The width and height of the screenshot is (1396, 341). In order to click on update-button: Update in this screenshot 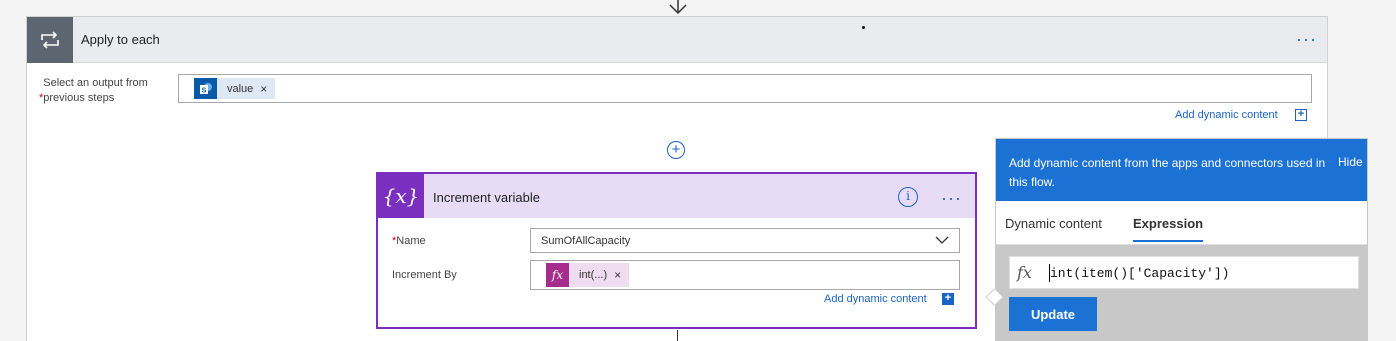, I will do `click(1053, 314)`.